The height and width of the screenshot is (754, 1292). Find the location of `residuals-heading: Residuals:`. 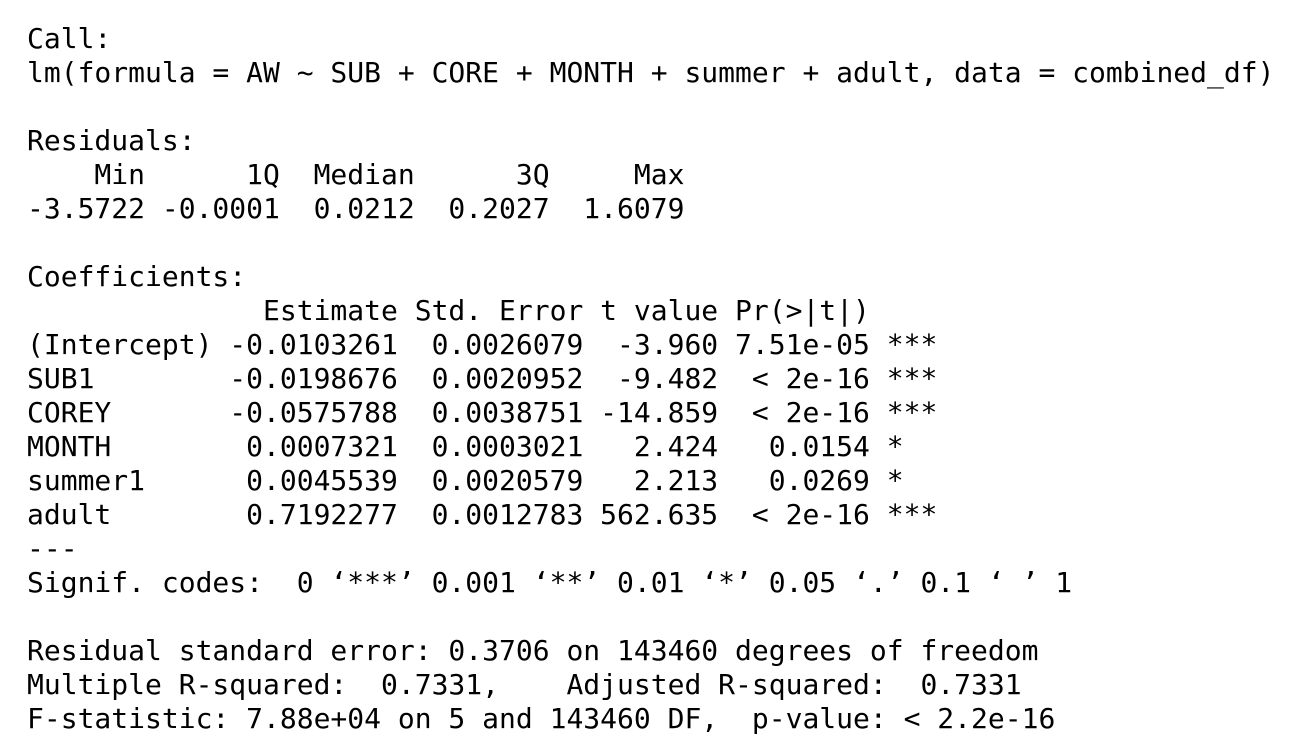

residuals-heading: Residuals: is located at coordinates (111, 140).